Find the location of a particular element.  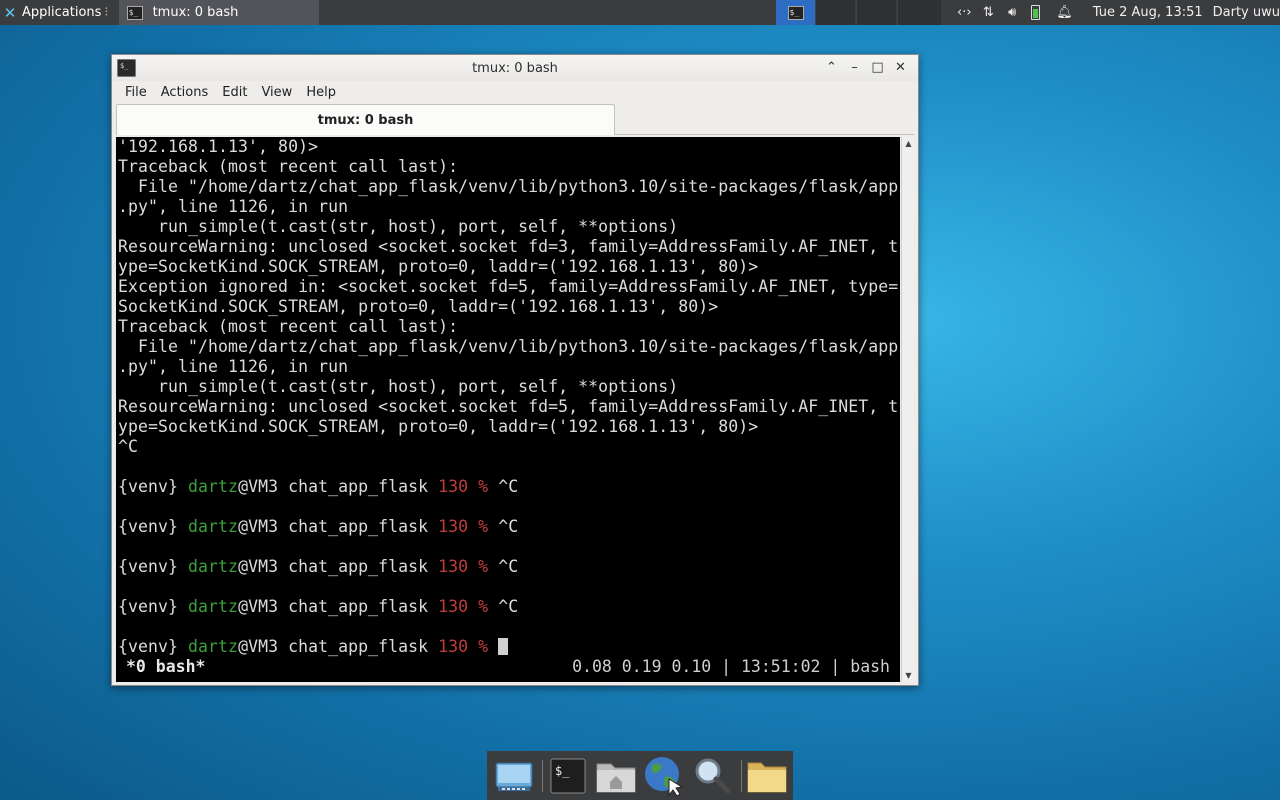

tab-label: tmux: 0 bash is located at coordinates (365, 120).